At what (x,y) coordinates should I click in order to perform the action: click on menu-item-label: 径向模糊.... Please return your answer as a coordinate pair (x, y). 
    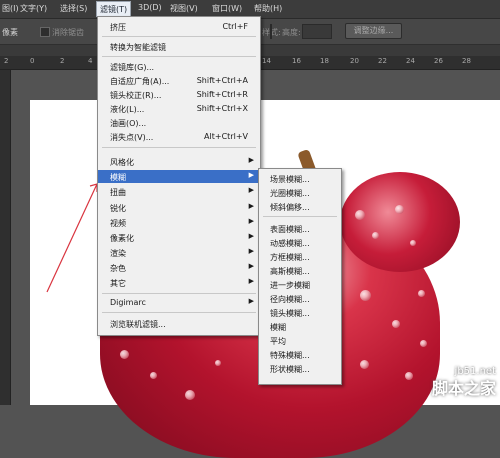
    Looking at the image, I should click on (290, 299).